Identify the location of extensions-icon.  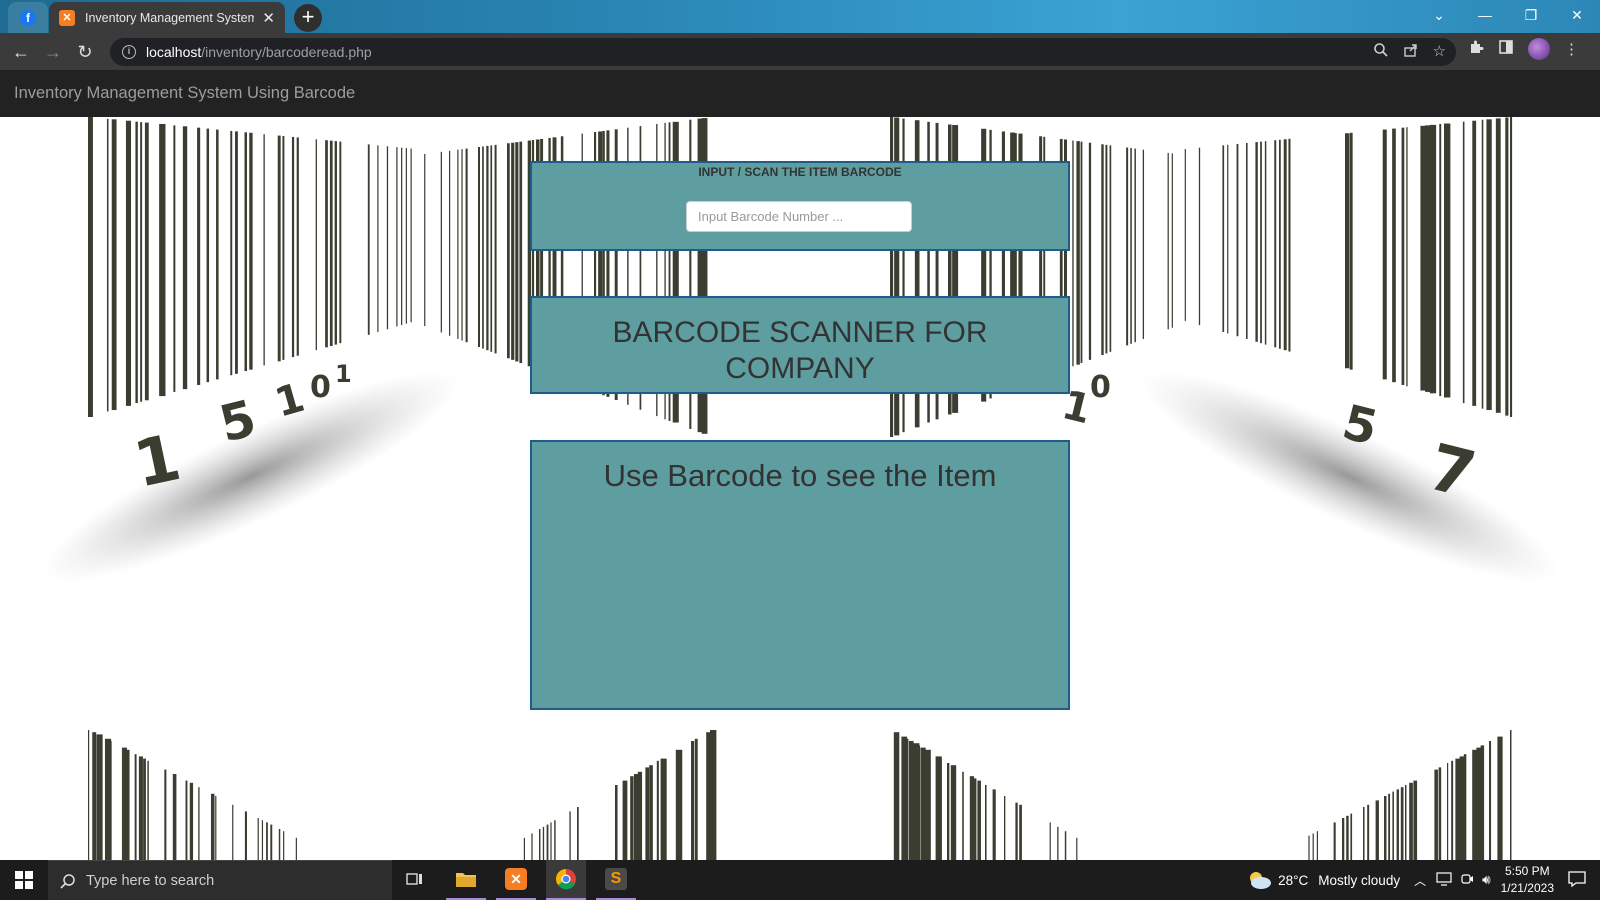
(1476, 49).